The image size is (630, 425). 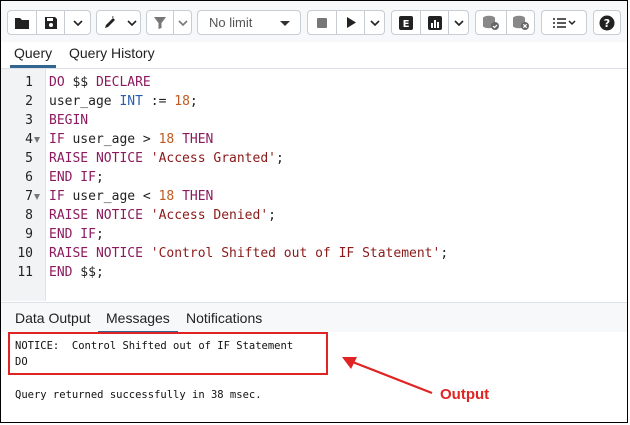 I want to click on output-annotation-label: Output, so click(x=465, y=394).